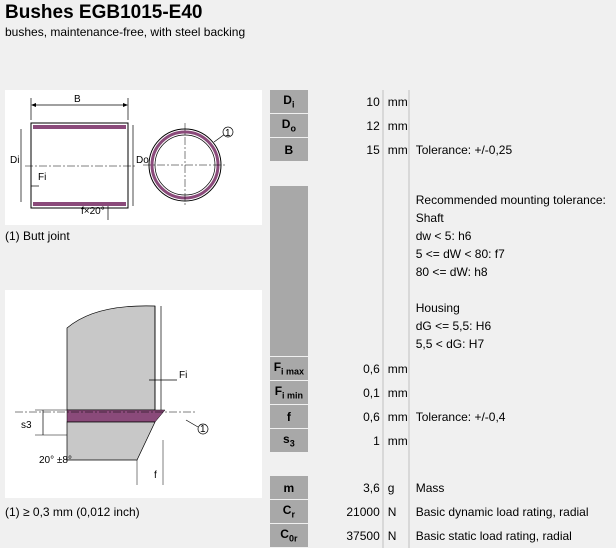 The height and width of the screenshot is (548, 616). What do you see at coordinates (396, 535) in the screenshot?
I see `unit-c0r: N` at bounding box center [396, 535].